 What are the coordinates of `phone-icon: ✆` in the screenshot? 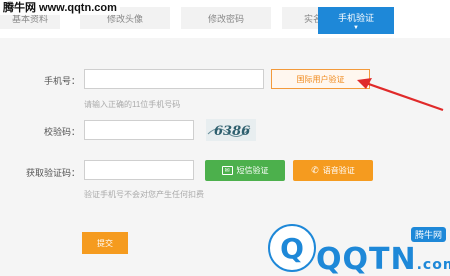 It's located at (315, 170).